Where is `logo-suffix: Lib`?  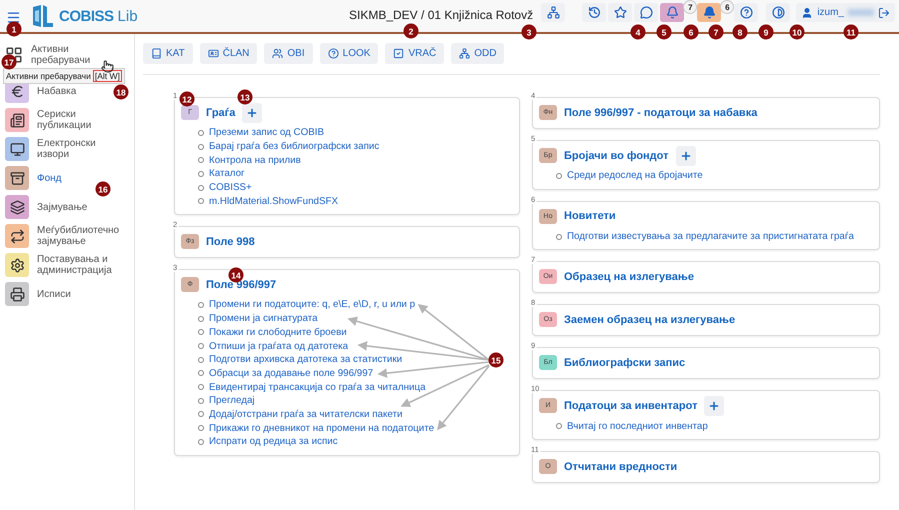 logo-suffix: Lib is located at coordinates (128, 16).